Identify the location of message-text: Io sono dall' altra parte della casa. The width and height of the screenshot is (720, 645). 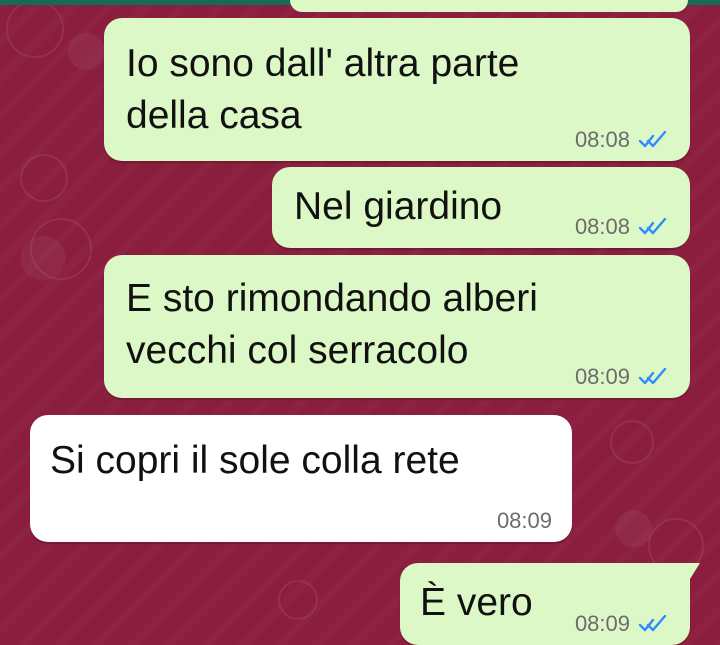
(323, 89).